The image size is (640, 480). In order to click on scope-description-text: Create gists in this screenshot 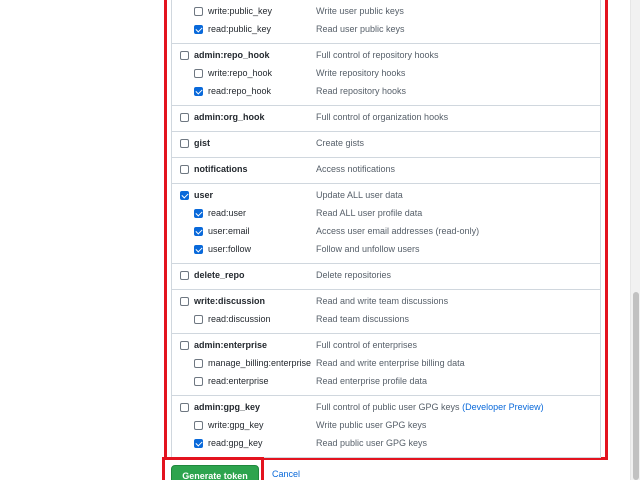, I will do `click(340, 143)`.